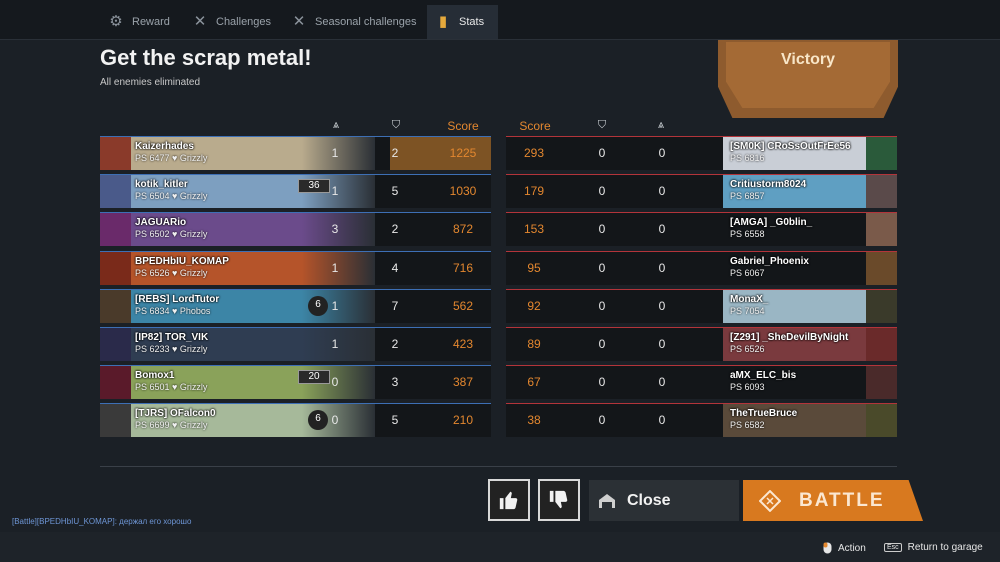 The height and width of the screenshot is (562, 1000). Describe the element at coordinates (463, 344) in the screenshot. I see `score-value: 423` at that location.